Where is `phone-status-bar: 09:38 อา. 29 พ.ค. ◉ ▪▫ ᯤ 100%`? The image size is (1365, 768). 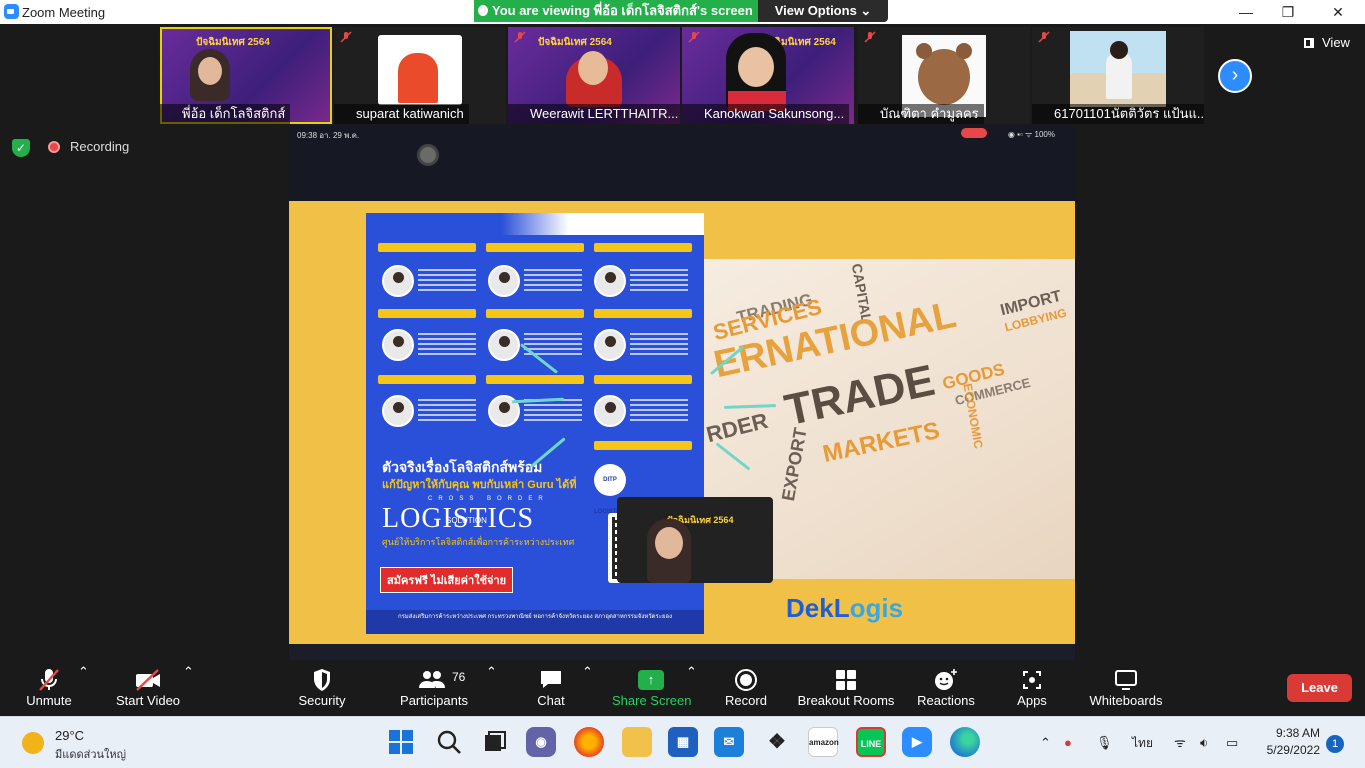
phone-status-bar: 09:38 อา. 29 พ.ค. ◉ ▪▫ ᯤ 100% is located at coordinates (682, 163).